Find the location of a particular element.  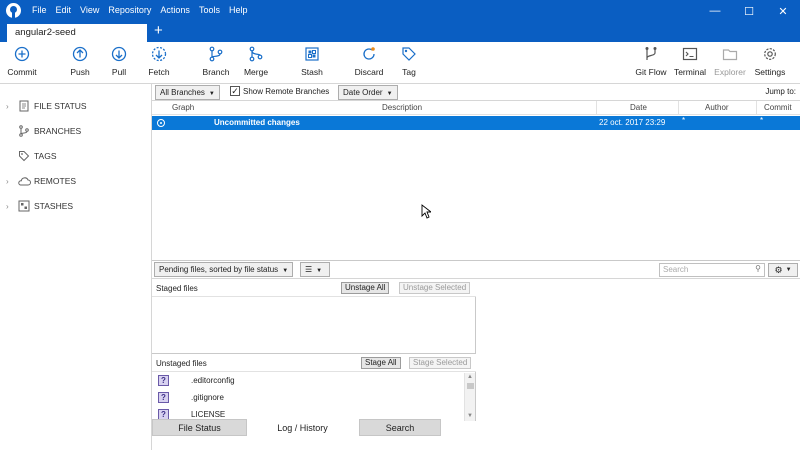

commit-button: Commit is located at coordinates (23, 61).